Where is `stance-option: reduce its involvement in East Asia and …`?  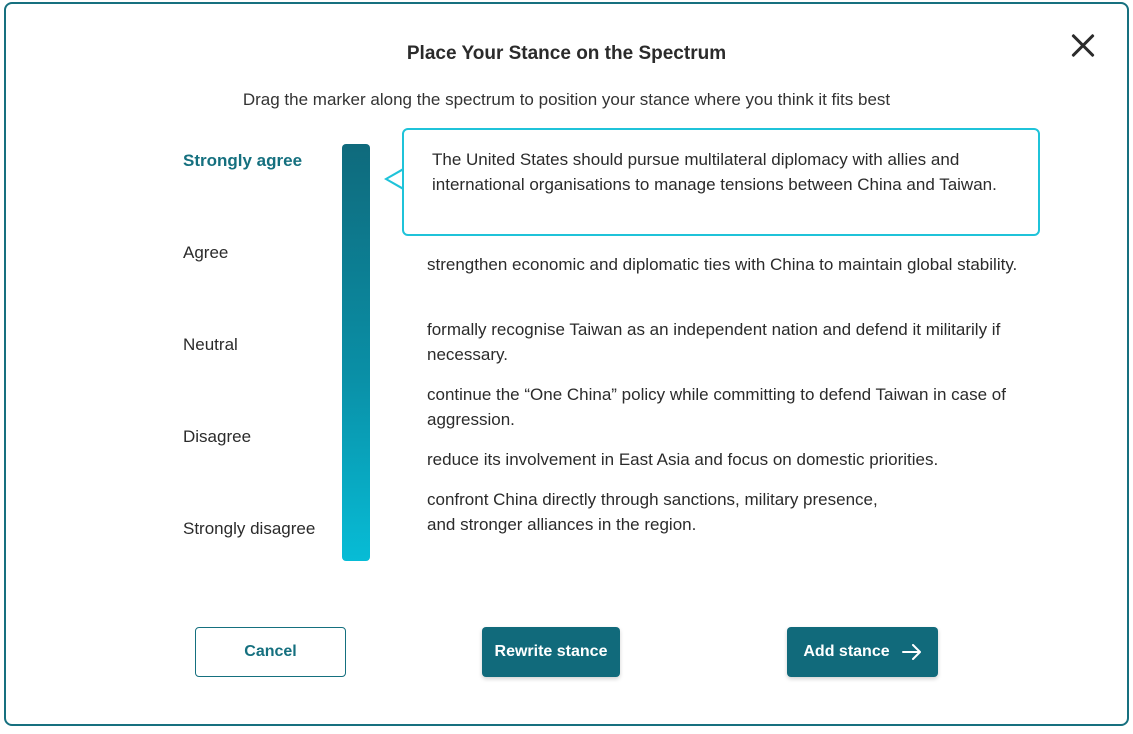 stance-option: reduce its involvement in East Asia and … is located at coordinates (732, 459).